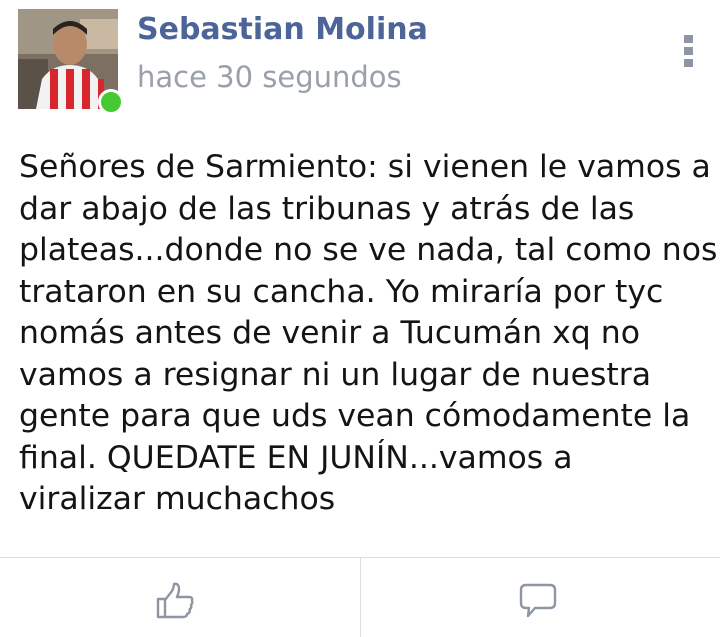  I want to click on online-status-indicator, so click(111, 102).